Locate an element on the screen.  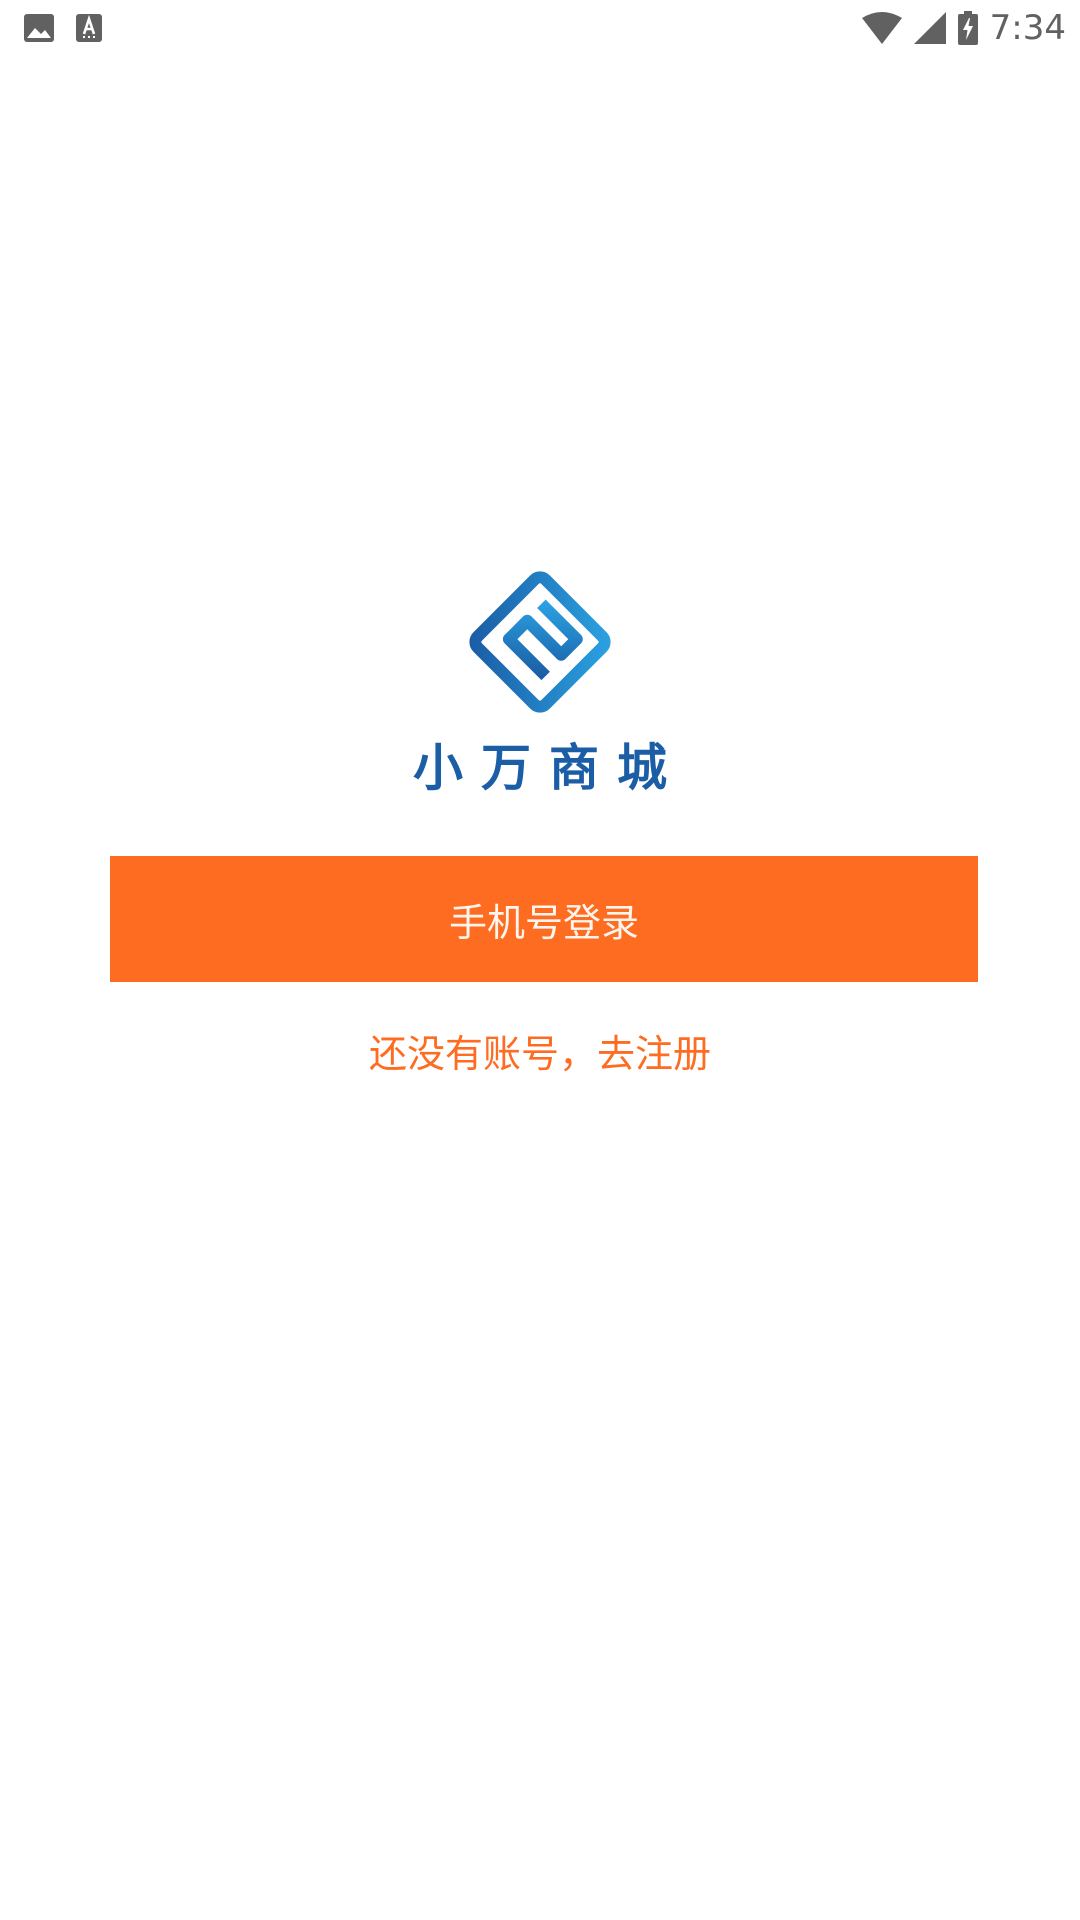
image-icon is located at coordinates (39, 28).